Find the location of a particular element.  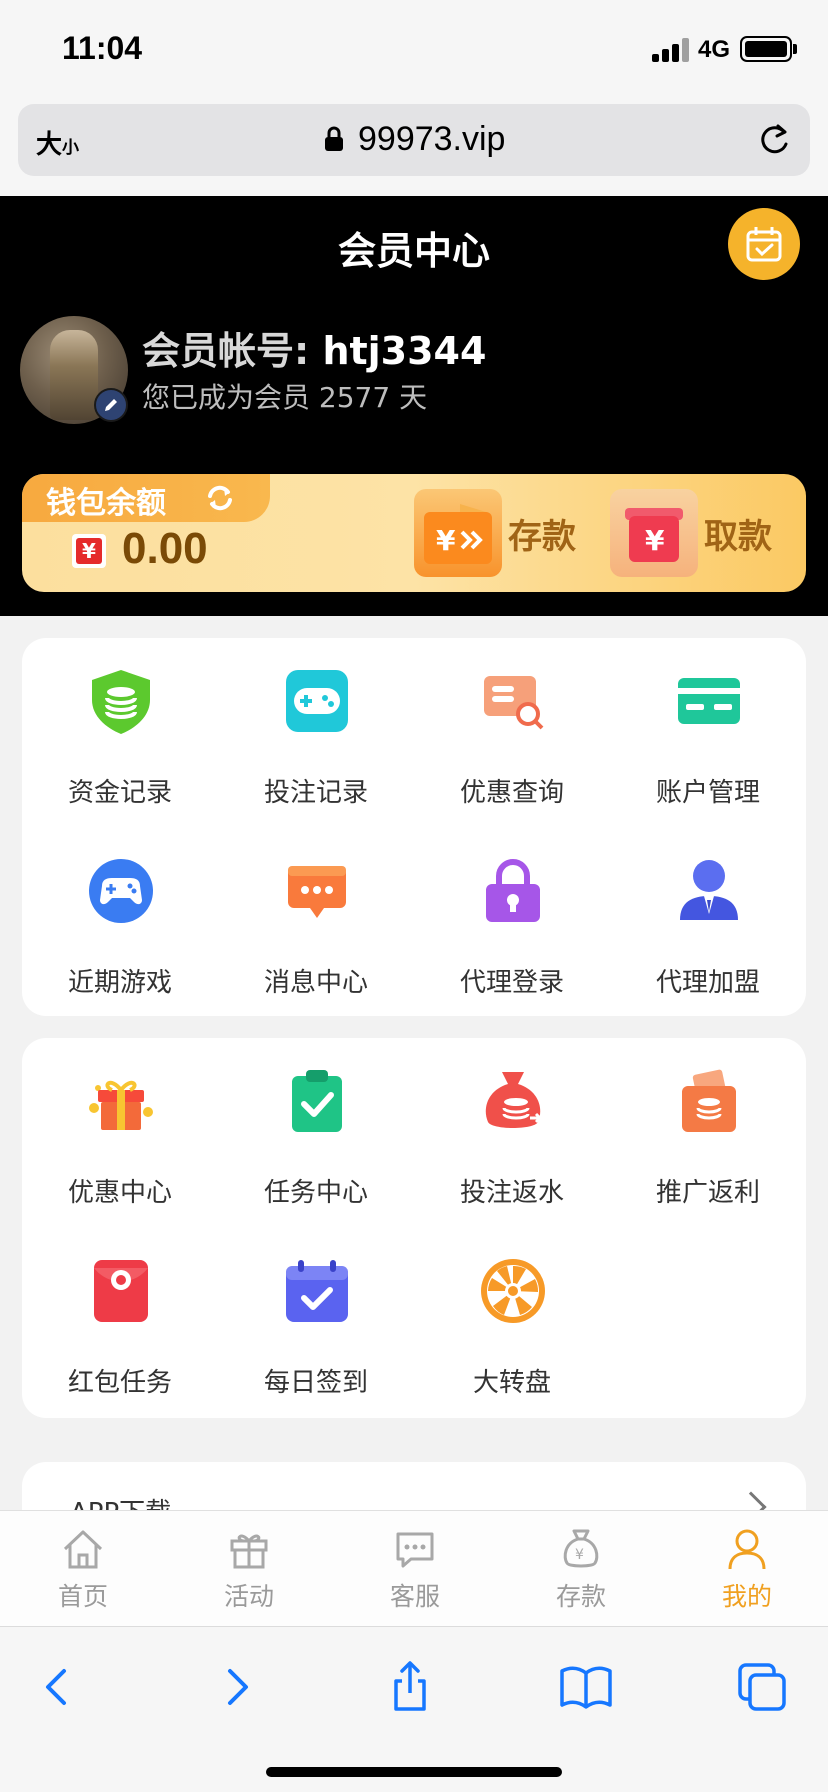

back-icon is located at coordinates (58, 1687).